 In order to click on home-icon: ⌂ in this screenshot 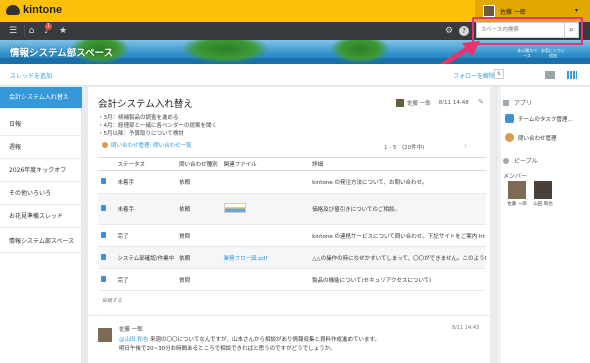, I will do `click(31, 31)`.